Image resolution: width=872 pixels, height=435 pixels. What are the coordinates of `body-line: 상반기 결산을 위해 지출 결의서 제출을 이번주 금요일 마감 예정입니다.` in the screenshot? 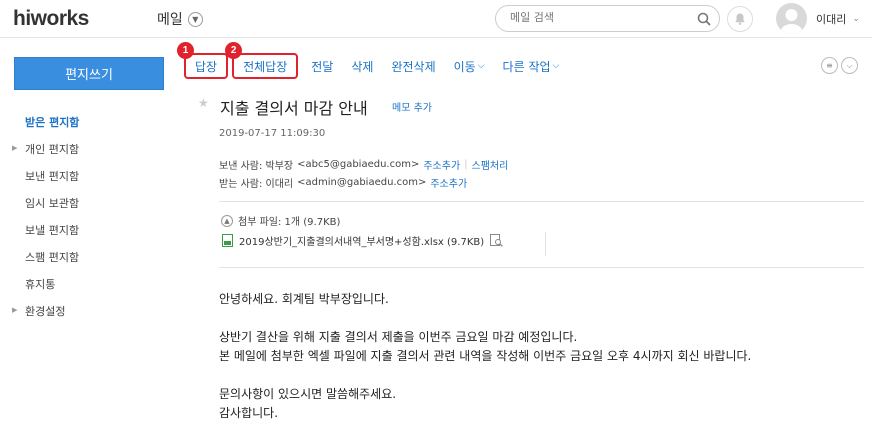 It's located at (398, 337).